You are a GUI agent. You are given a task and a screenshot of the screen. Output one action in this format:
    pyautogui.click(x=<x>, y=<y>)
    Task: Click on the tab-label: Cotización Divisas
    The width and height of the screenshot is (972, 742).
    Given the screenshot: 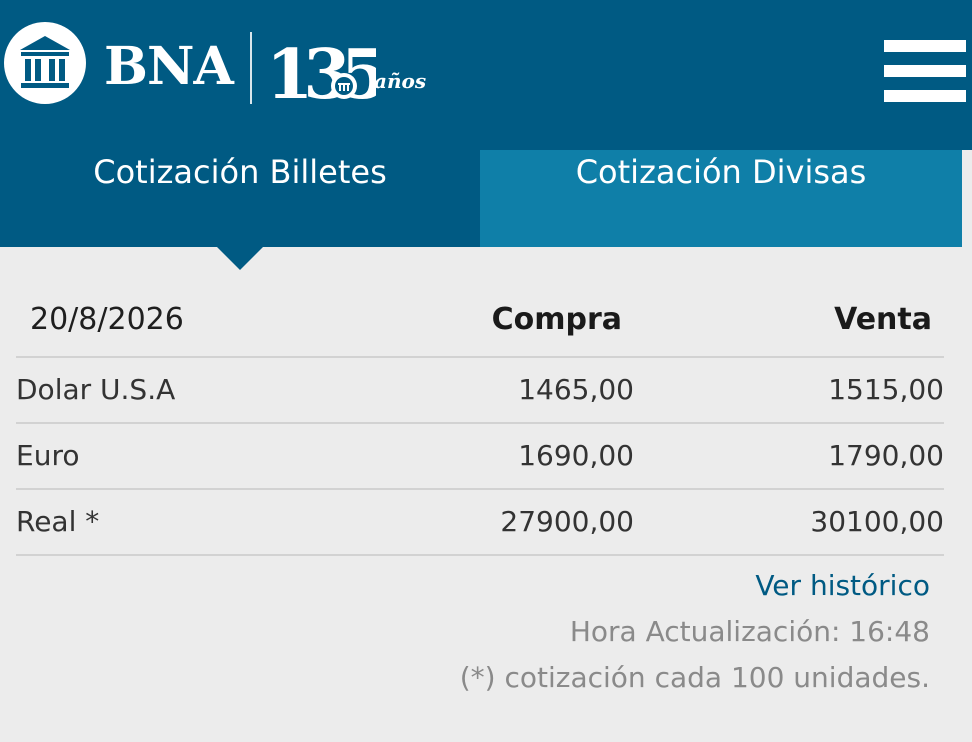 What is the action you would take?
    pyautogui.click(x=721, y=172)
    